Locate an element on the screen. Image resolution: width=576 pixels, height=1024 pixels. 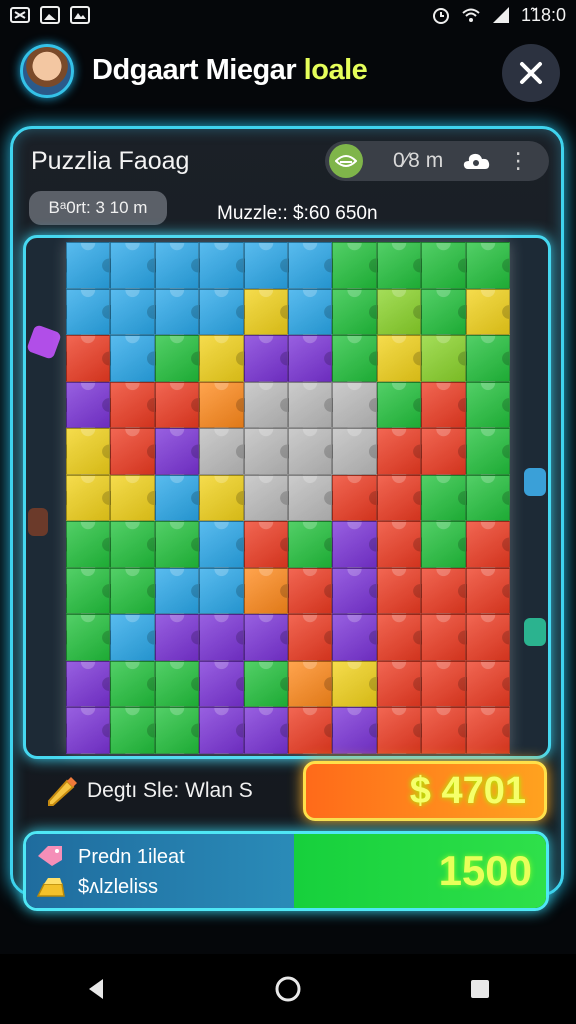
more-icon: ⋮ is located at coordinates (518, 161).